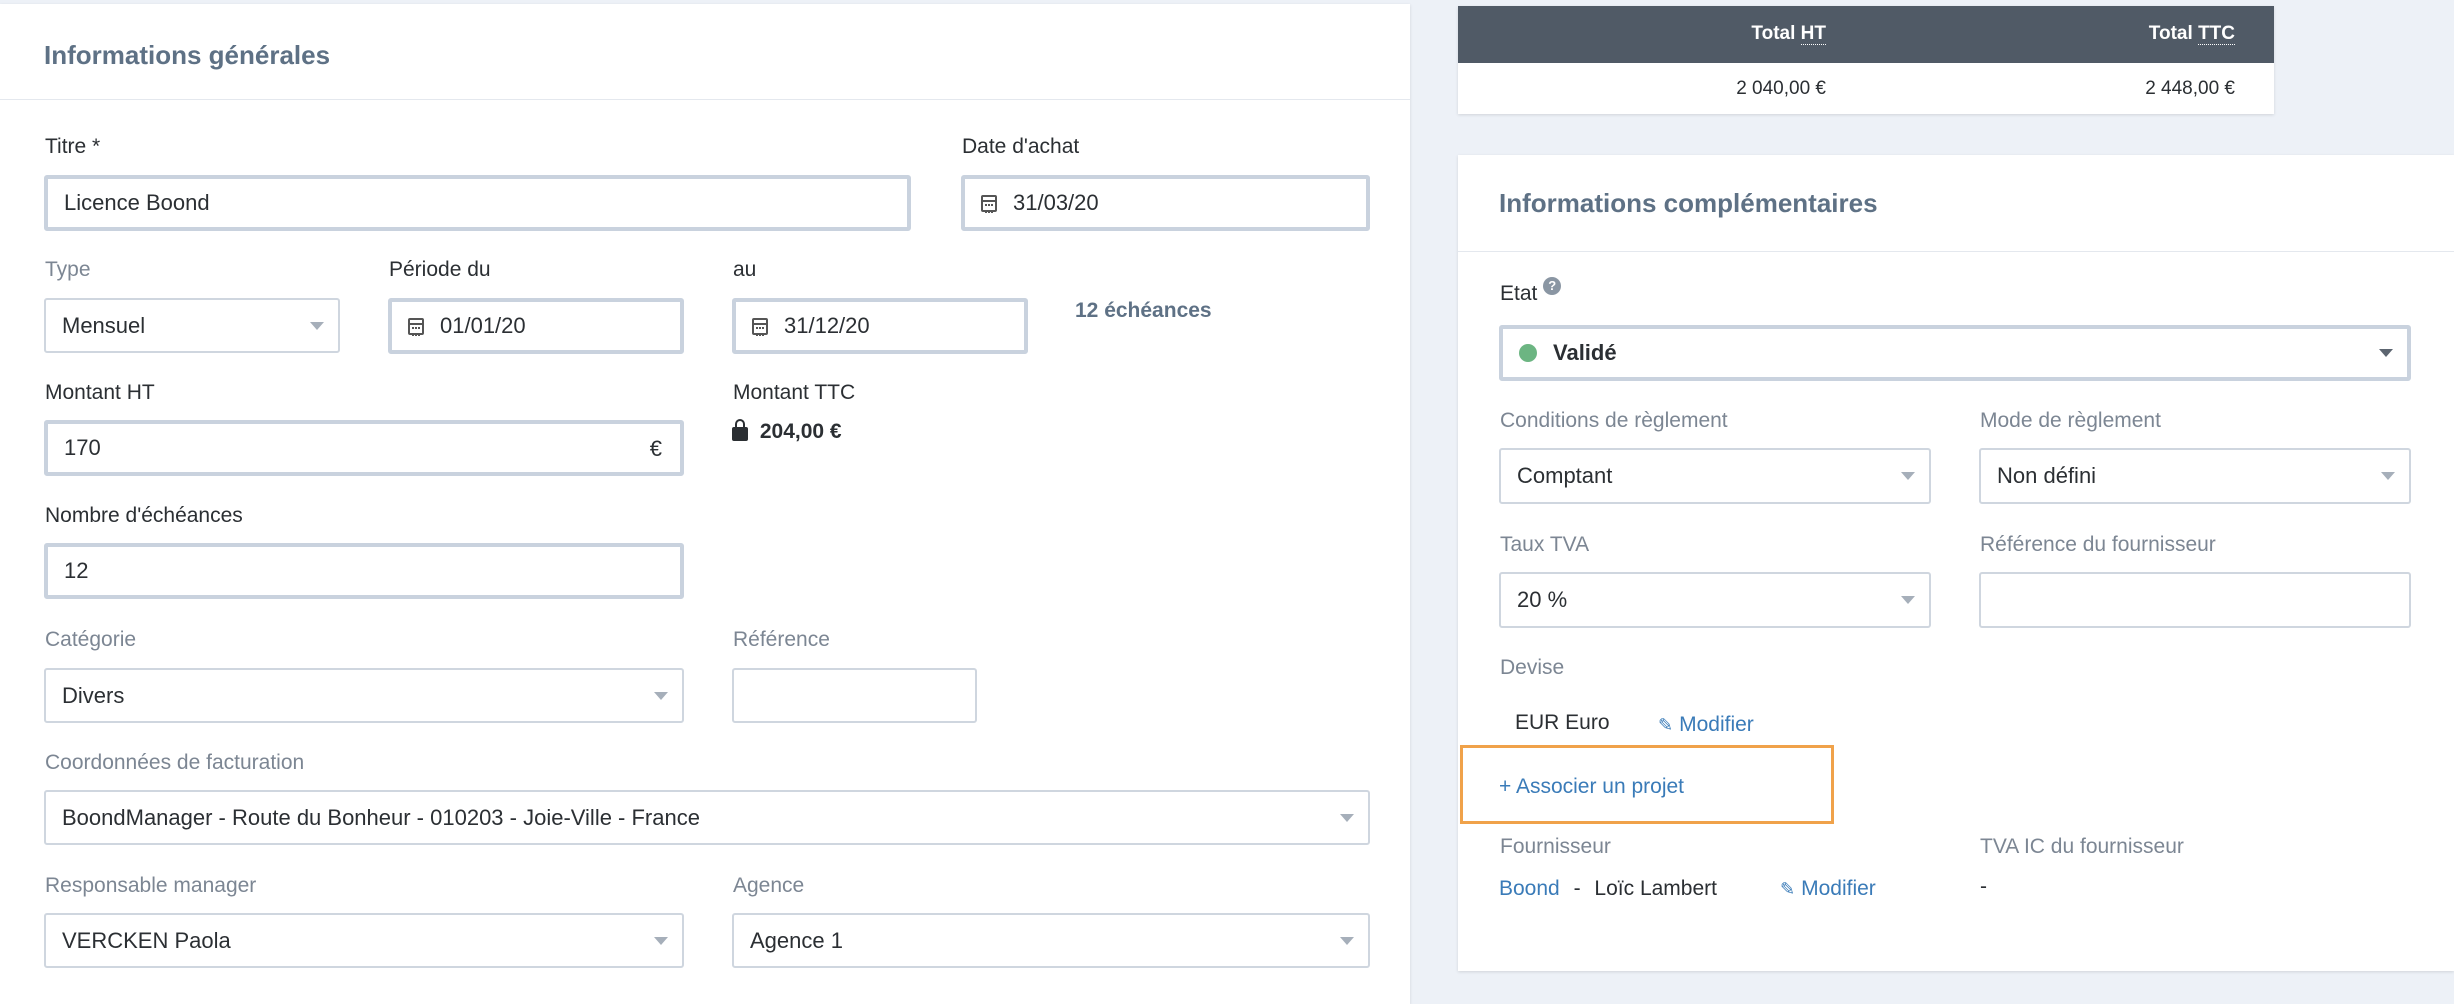  I want to click on agence-value: Agence 1, so click(796, 940).